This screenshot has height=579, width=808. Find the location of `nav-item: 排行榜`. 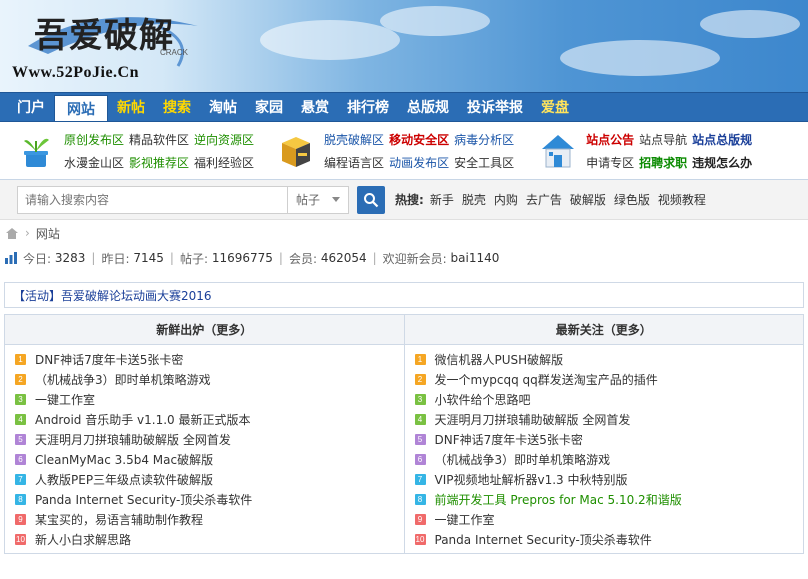

nav-item: 排行榜 is located at coordinates (368, 107).